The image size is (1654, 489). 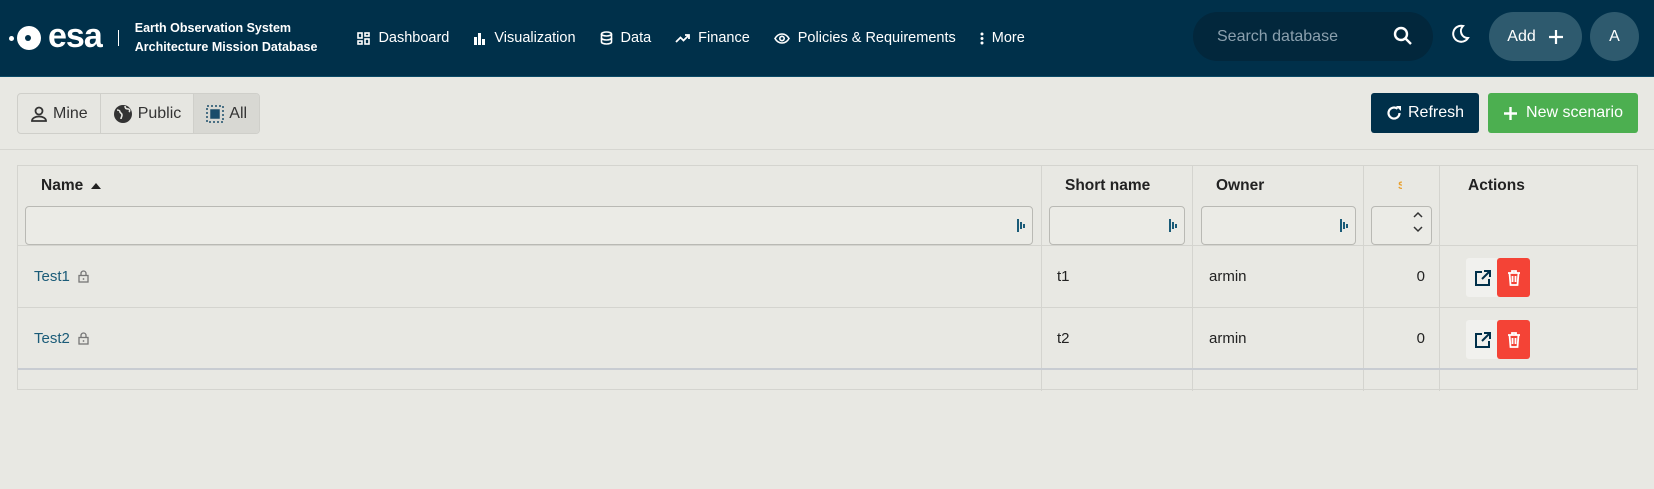 I want to click on nav-item-data: Data, so click(x=626, y=38).